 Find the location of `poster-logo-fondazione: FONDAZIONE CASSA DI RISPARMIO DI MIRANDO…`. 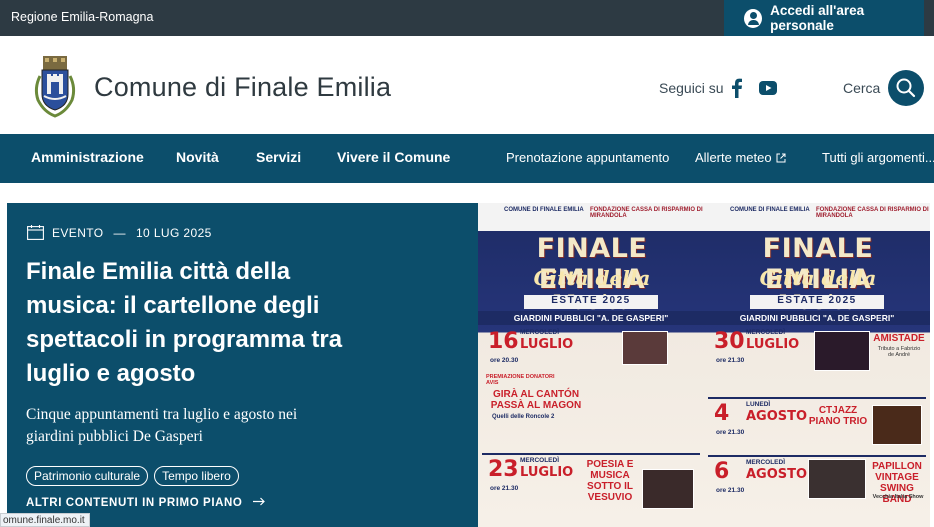

poster-logo-fondazione: FONDAZIONE CASSA DI RISPARMIO DI MIRANDO… is located at coordinates (646, 213).